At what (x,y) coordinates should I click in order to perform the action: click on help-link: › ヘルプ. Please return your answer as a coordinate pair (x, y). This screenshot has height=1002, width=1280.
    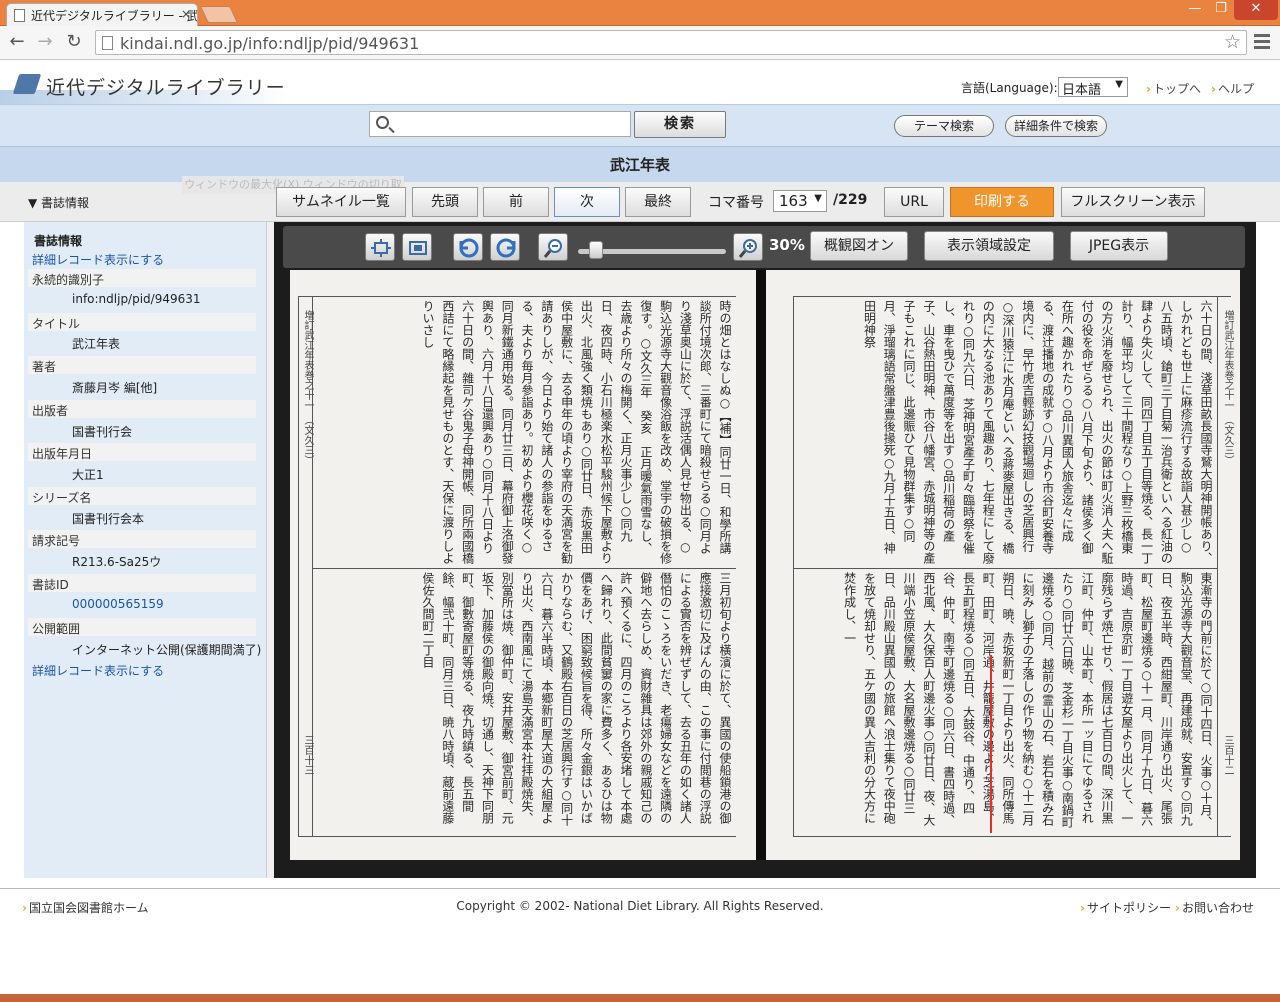
    Looking at the image, I should click on (1232, 88).